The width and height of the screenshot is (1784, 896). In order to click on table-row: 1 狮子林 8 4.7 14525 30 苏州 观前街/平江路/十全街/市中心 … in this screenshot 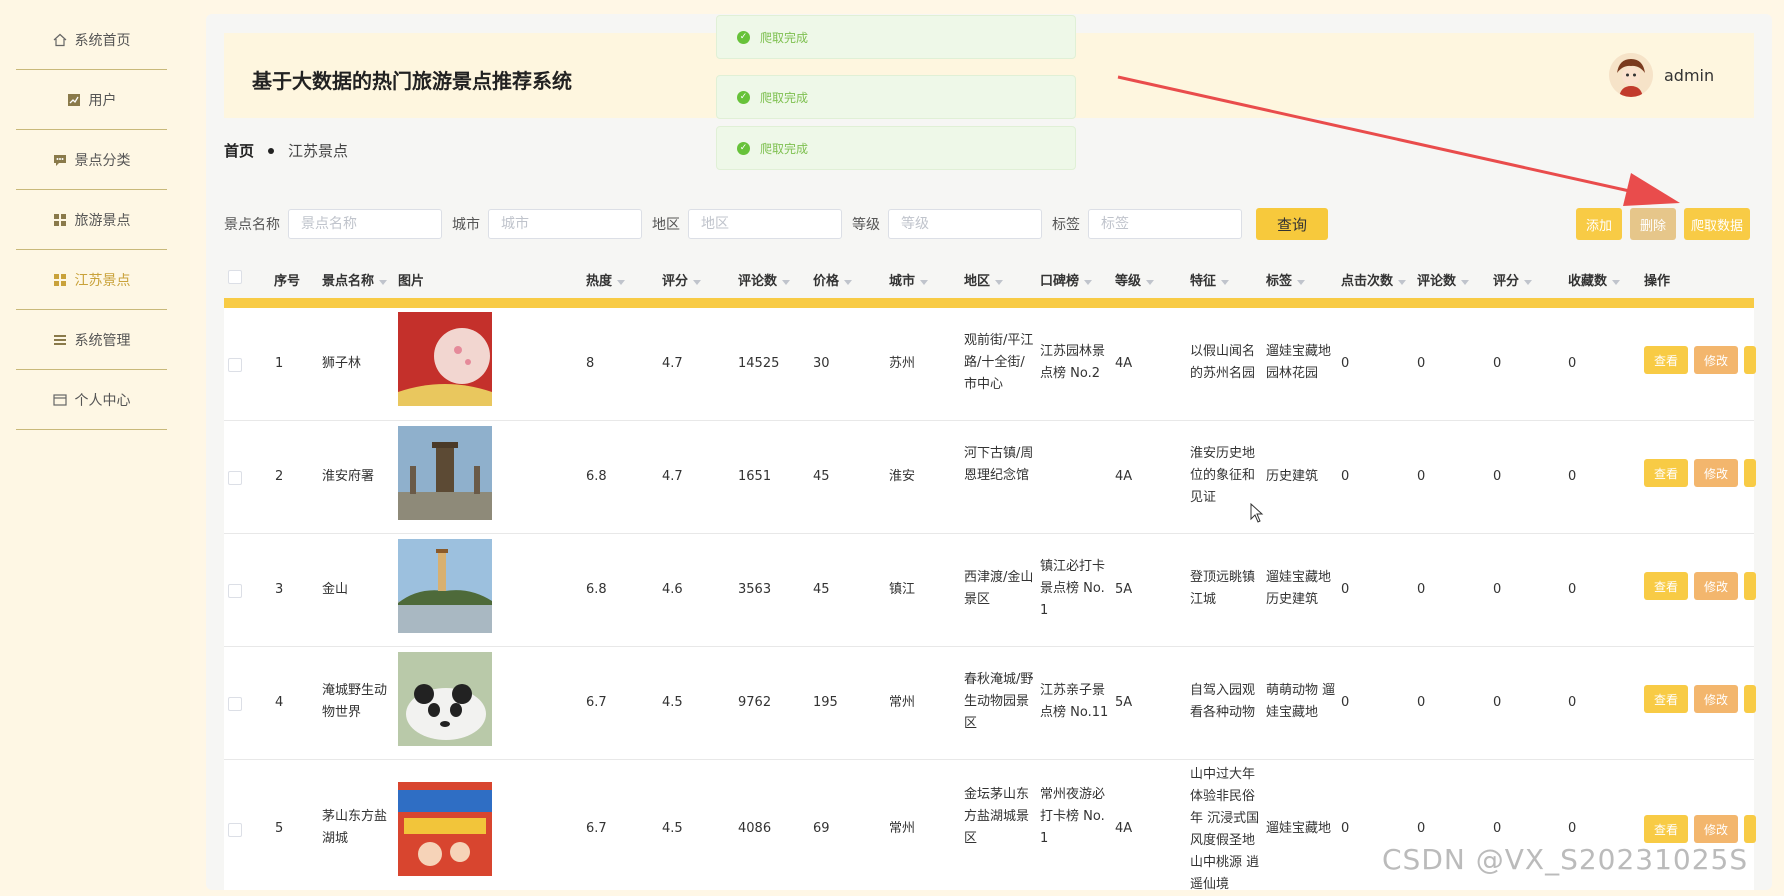, I will do `click(990, 364)`.